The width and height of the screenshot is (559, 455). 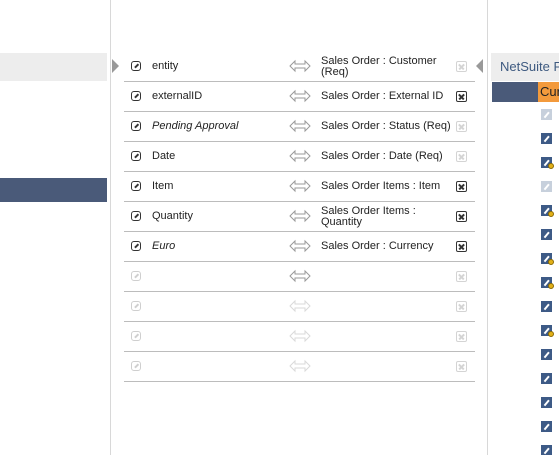 I want to click on source-field-label: Pending Approval, so click(x=195, y=126).